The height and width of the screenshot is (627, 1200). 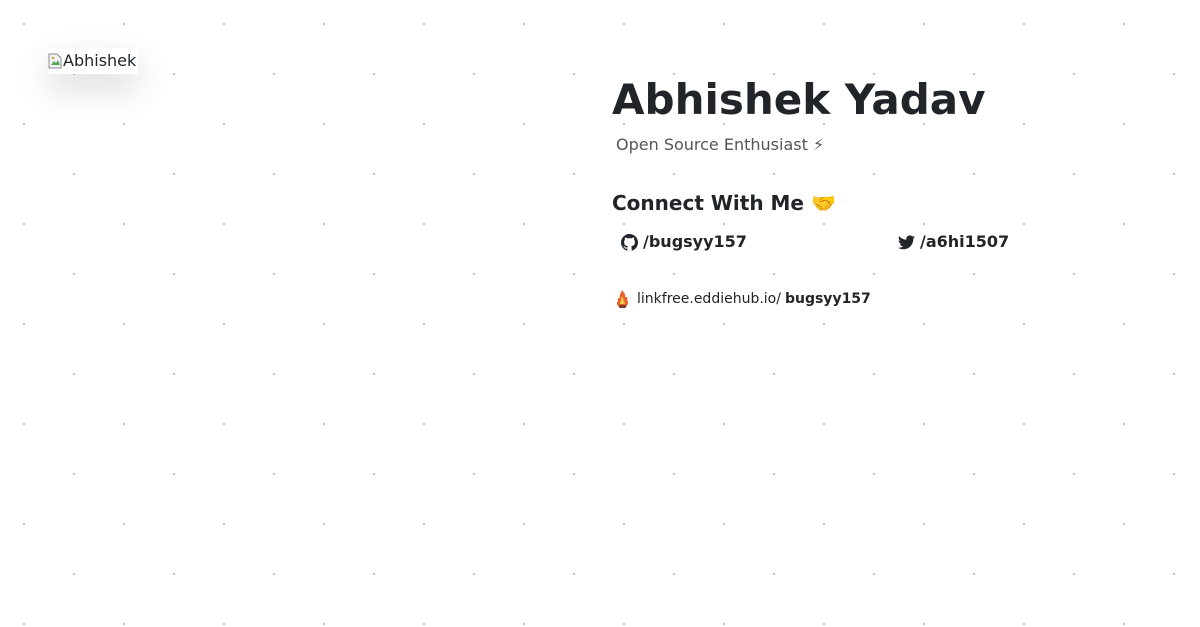 What do you see at coordinates (622, 299) in the screenshot?
I see `linkfree-logo-icon` at bounding box center [622, 299].